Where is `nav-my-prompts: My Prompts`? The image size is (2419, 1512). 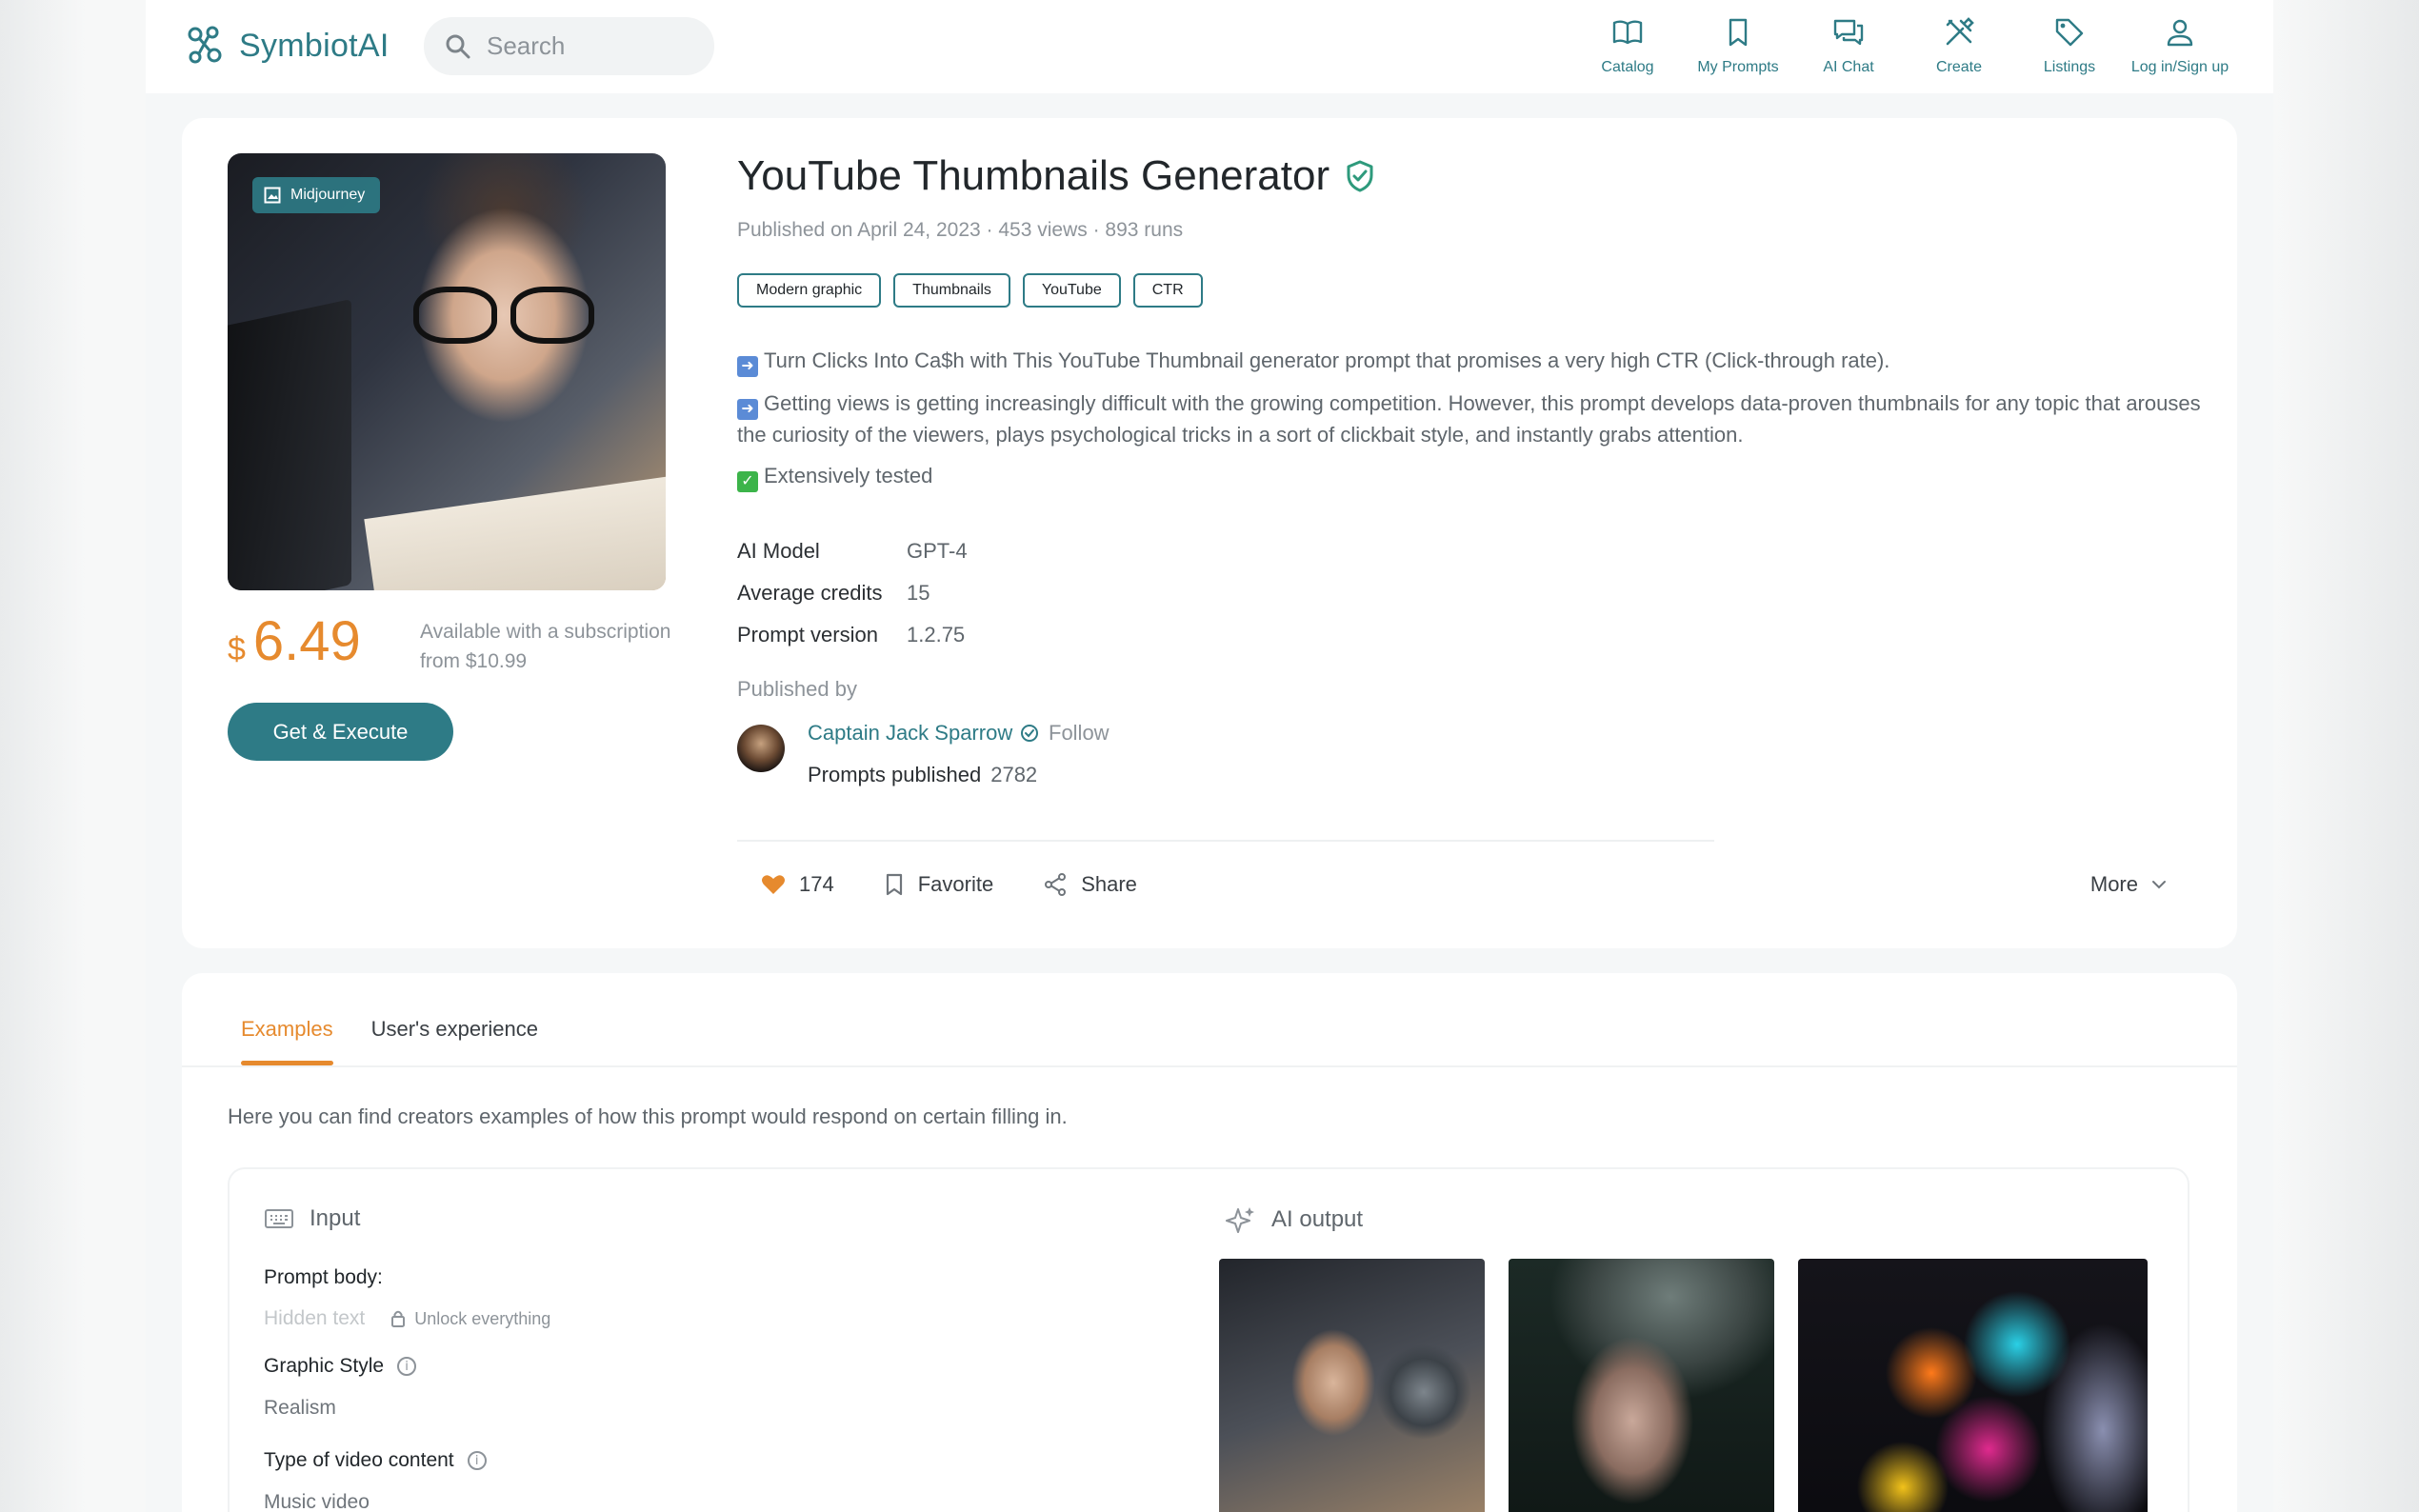
nav-my-prompts: My Prompts is located at coordinates (1738, 45).